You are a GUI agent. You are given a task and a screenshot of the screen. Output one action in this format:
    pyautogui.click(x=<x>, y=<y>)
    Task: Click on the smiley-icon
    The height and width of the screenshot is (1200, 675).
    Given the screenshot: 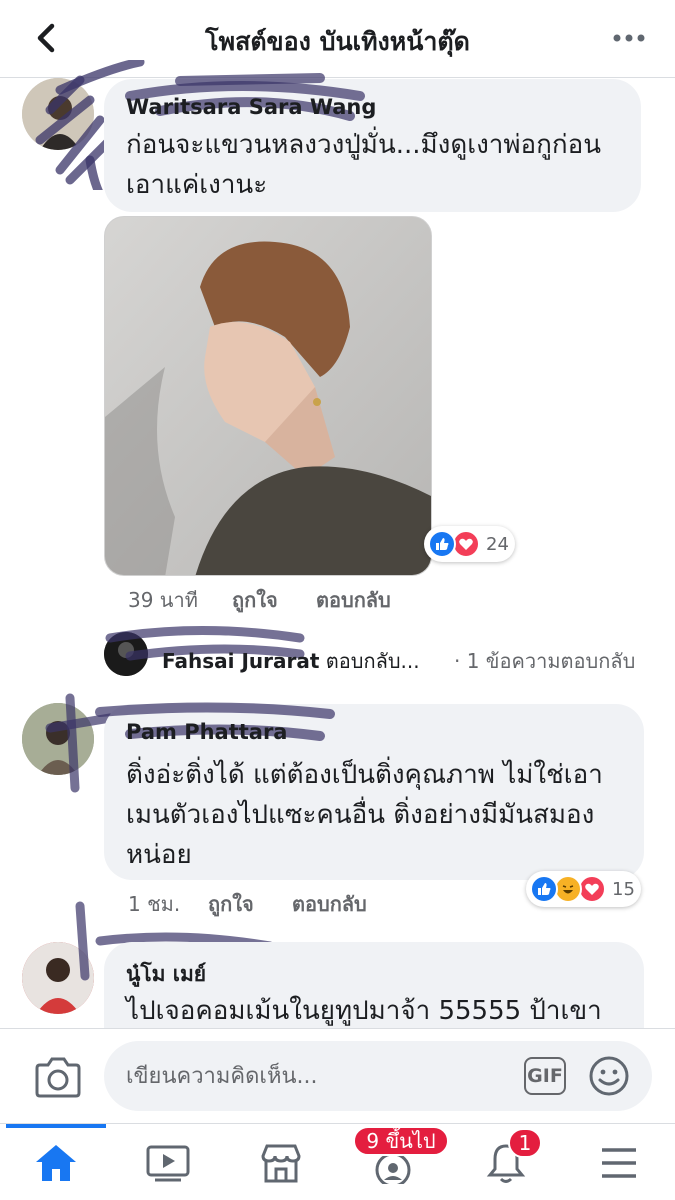 What is the action you would take?
    pyautogui.click(x=609, y=1076)
    